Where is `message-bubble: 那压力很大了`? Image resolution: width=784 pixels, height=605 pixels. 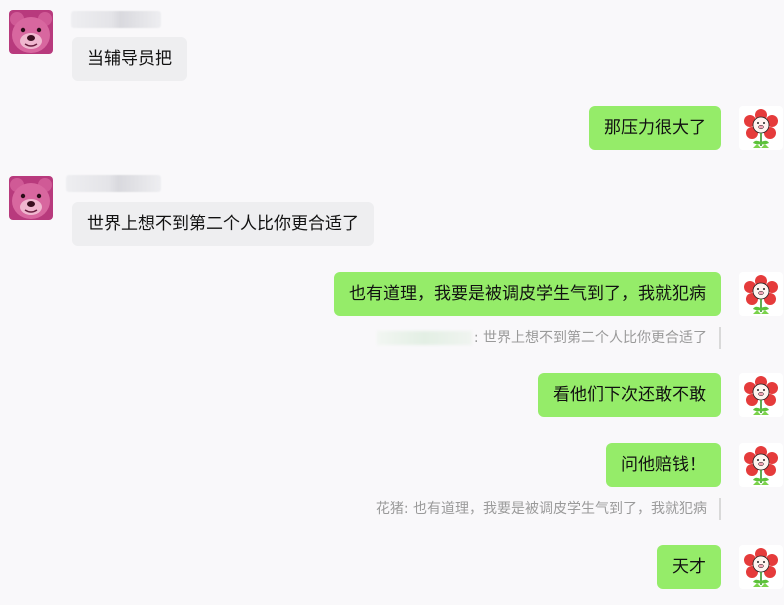
message-bubble: 那压力很大了 is located at coordinates (655, 128).